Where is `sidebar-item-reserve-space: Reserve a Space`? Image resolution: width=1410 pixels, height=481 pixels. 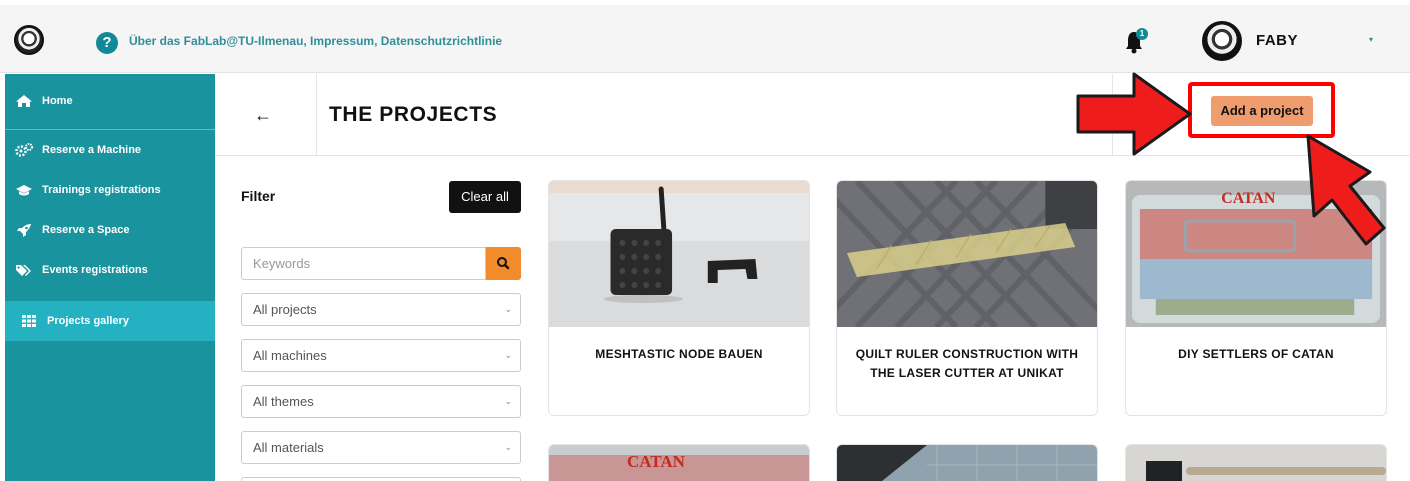 sidebar-item-reserve-space: Reserve a Space is located at coordinates (110, 230).